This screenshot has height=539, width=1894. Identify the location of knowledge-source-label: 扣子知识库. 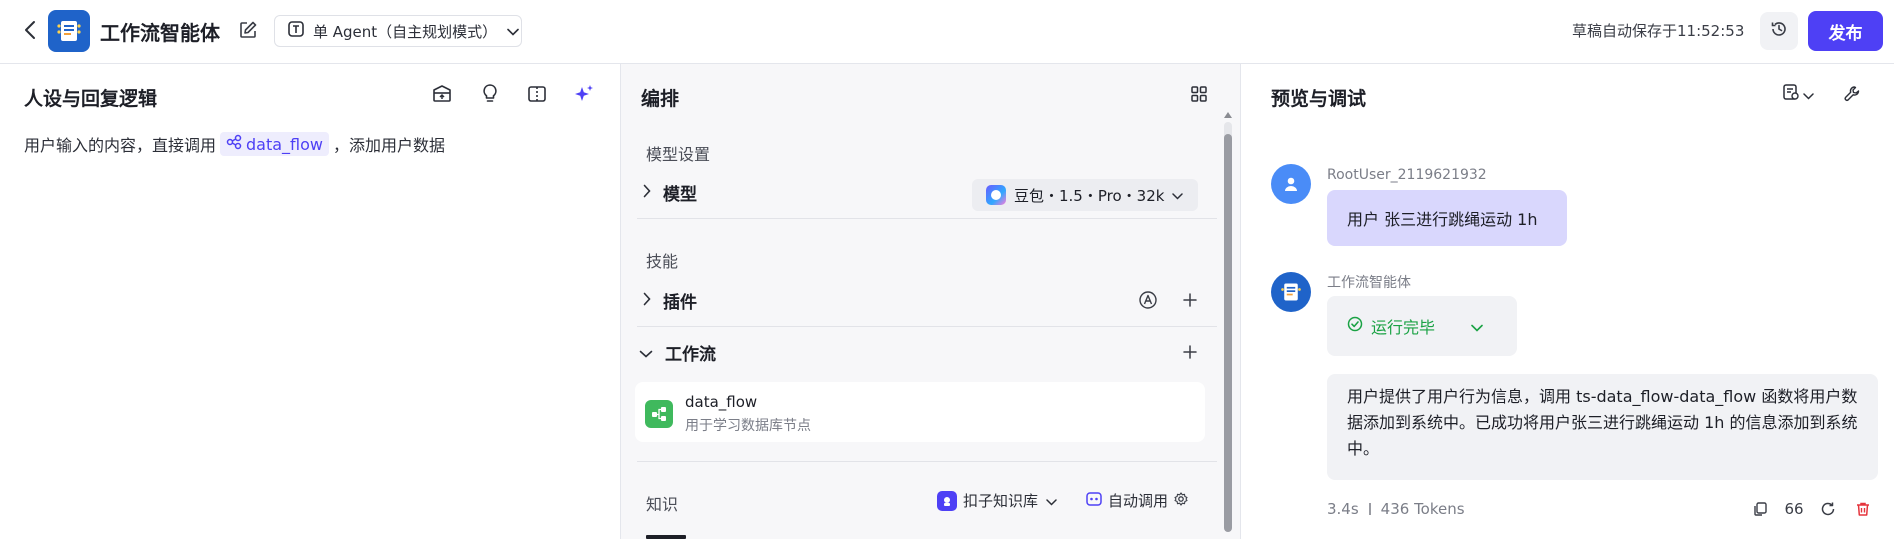
(1001, 501).